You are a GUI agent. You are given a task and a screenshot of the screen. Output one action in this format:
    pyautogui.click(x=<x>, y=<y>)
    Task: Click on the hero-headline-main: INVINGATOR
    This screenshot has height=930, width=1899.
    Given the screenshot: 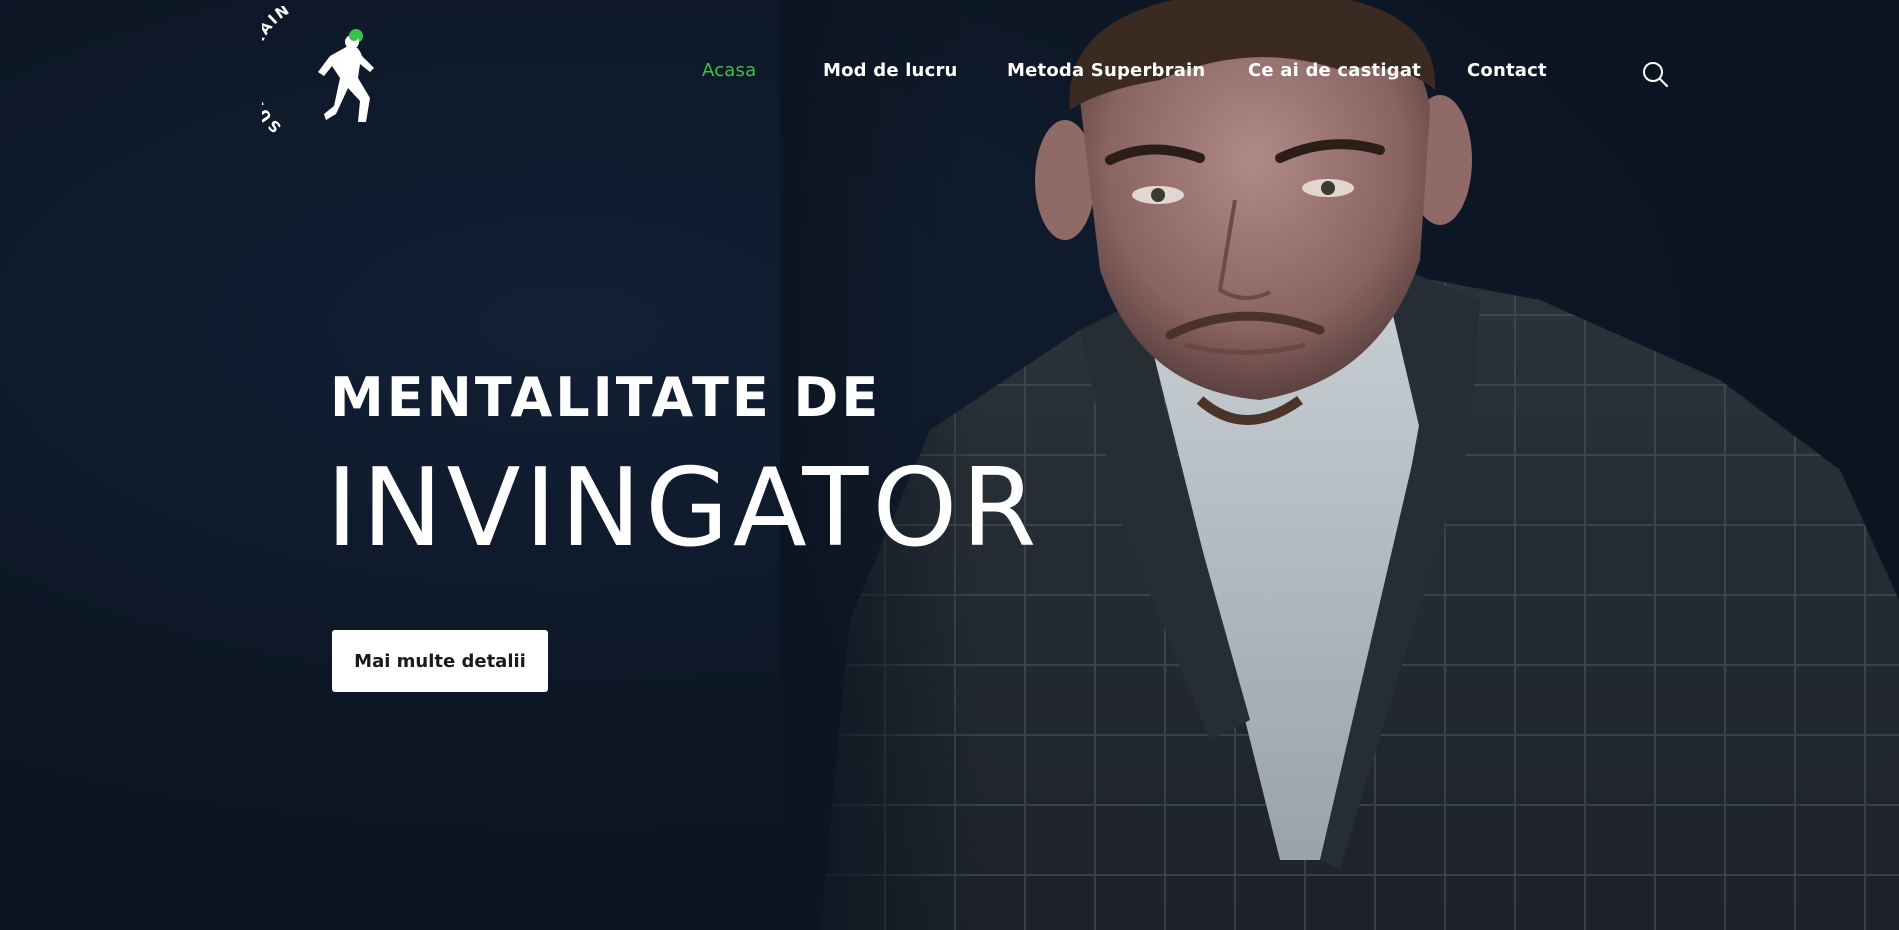 What is the action you would take?
    pyautogui.click(x=683, y=508)
    